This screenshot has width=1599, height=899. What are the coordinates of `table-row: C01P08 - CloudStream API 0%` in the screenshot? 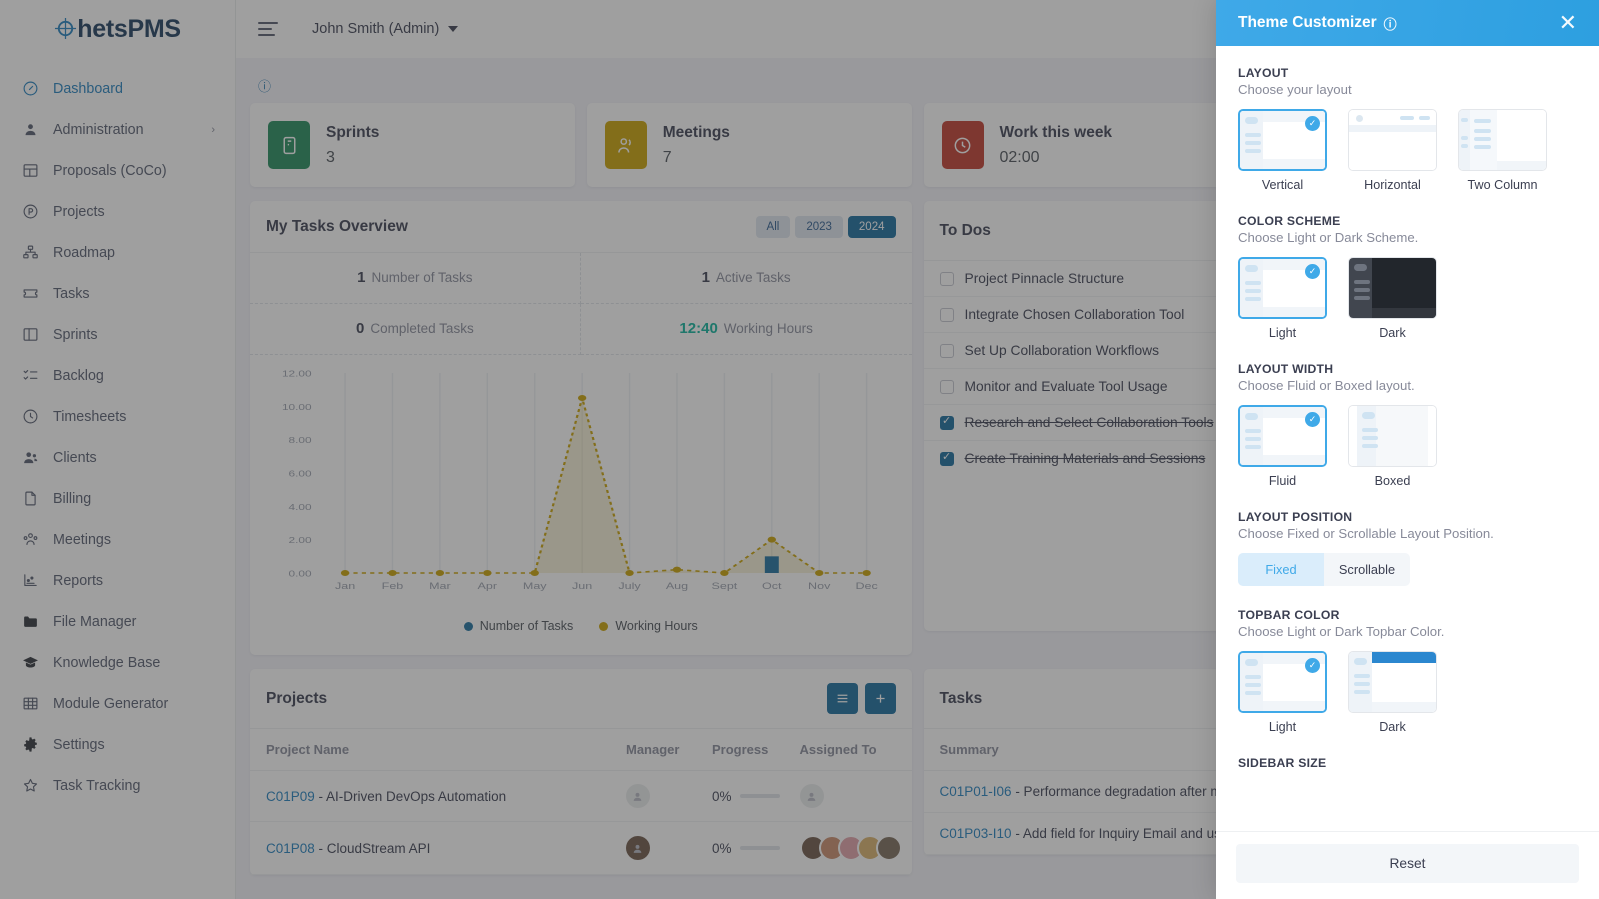 It's located at (581, 848).